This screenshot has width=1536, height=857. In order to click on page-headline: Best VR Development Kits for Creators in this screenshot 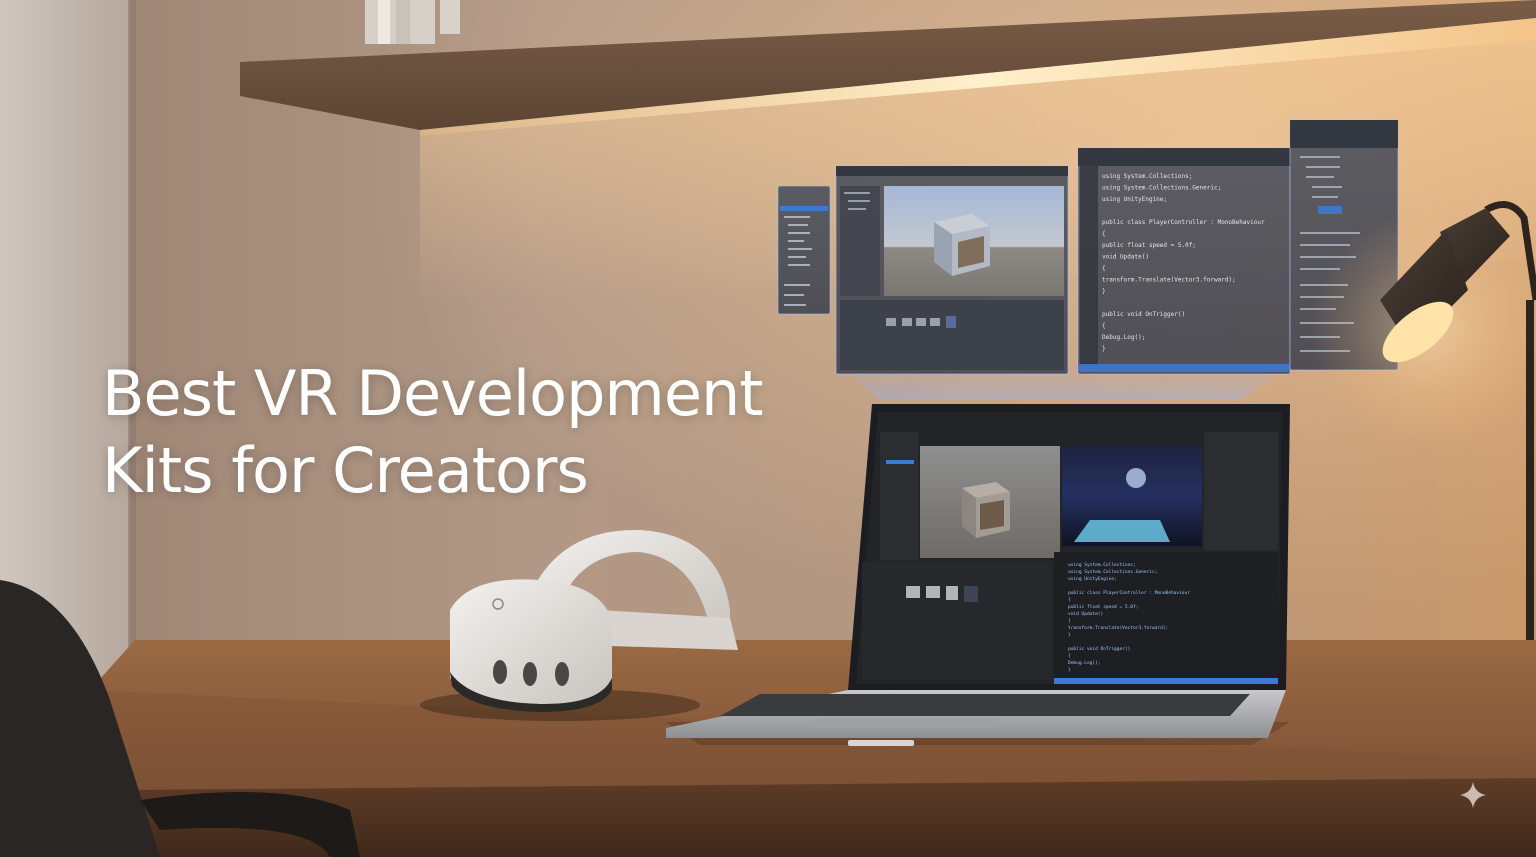, I will do `click(462, 432)`.